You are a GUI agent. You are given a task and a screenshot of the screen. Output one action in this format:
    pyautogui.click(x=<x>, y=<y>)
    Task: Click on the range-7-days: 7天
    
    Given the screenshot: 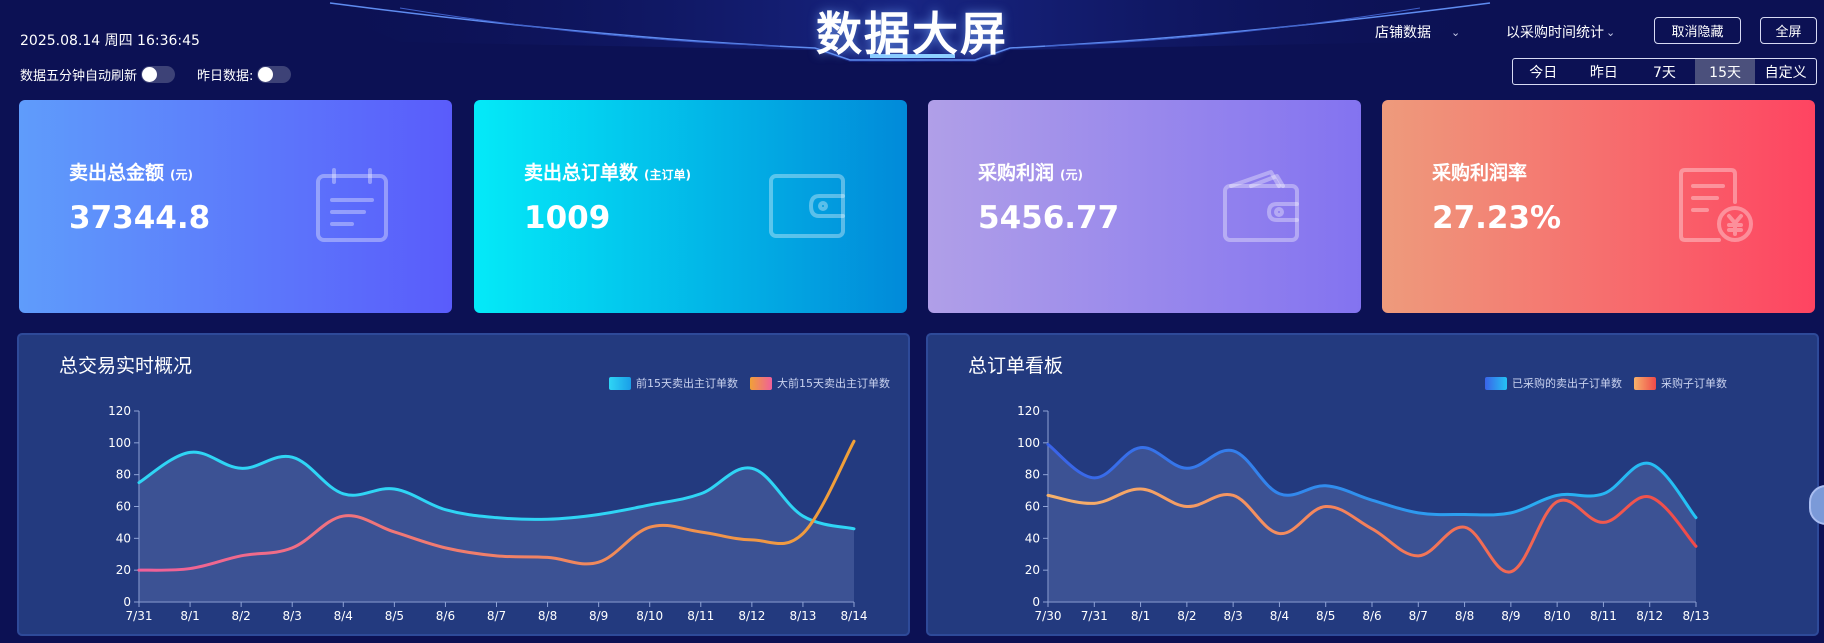 What is the action you would take?
    pyautogui.click(x=1664, y=71)
    